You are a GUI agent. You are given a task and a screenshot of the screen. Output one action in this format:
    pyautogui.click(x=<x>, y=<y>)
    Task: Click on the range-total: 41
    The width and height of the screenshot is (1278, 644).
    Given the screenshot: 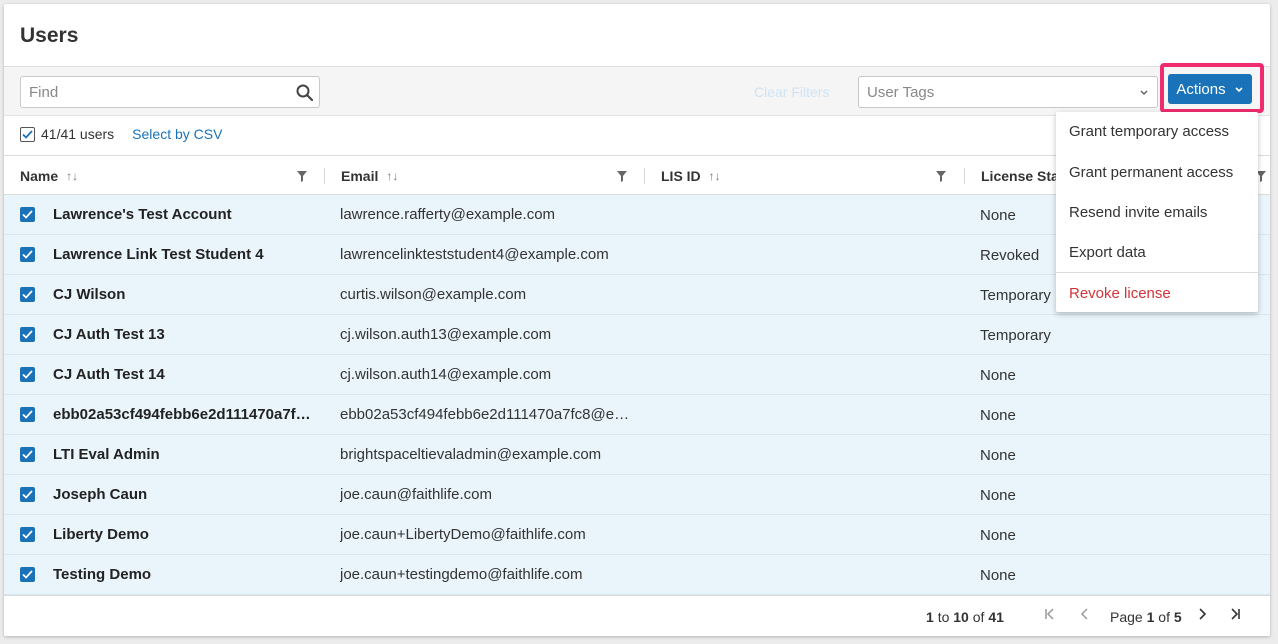 What is the action you would take?
    pyautogui.click(x=996, y=617)
    